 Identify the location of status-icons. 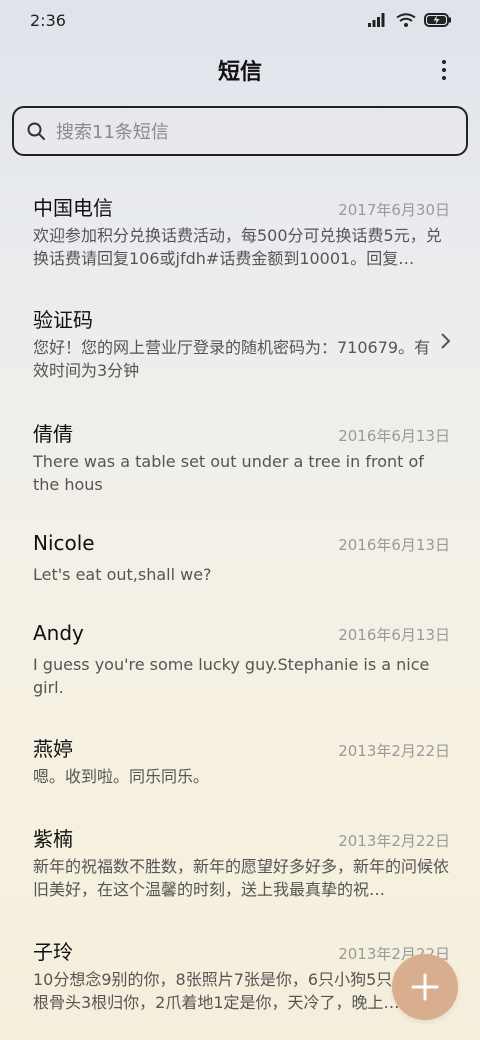
(410, 20).